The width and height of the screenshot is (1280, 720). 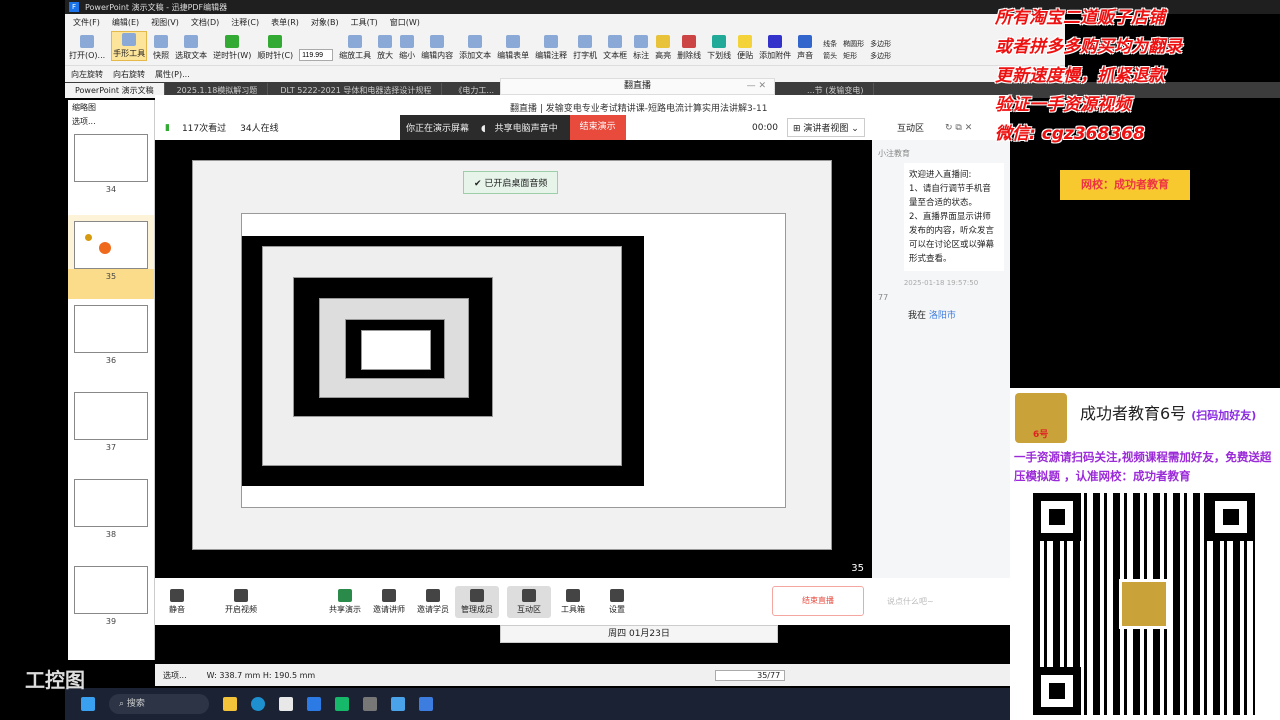 What do you see at coordinates (911, 129) in the screenshot?
I see `interaction-title: 互动区` at bounding box center [911, 129].